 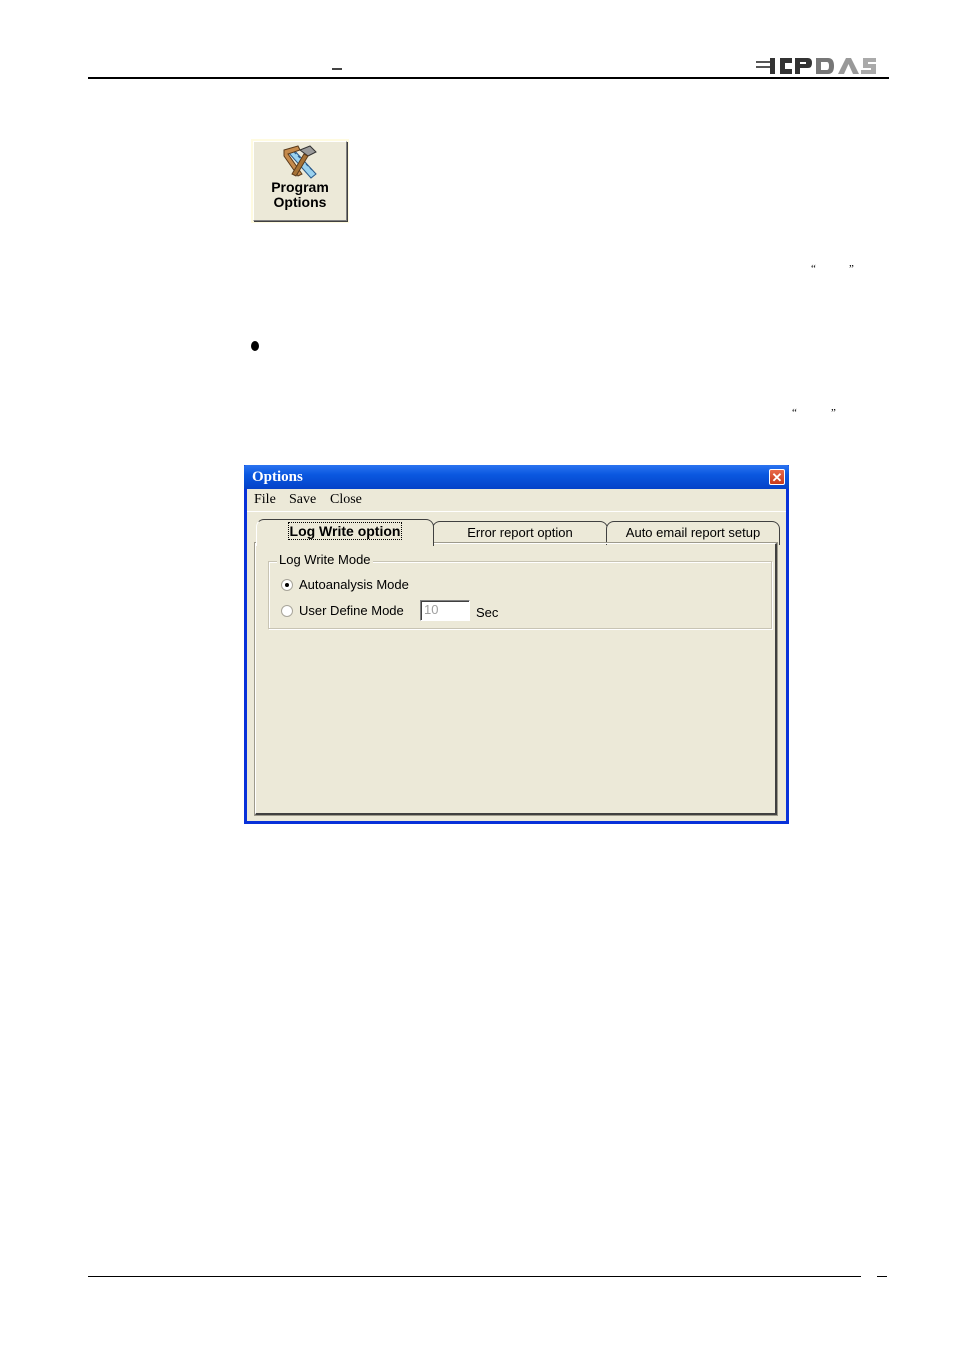 What do you see at coordinates (882, 1276) in the screenshot?
I see `footer-dash` at bounding box center [882, 1276].